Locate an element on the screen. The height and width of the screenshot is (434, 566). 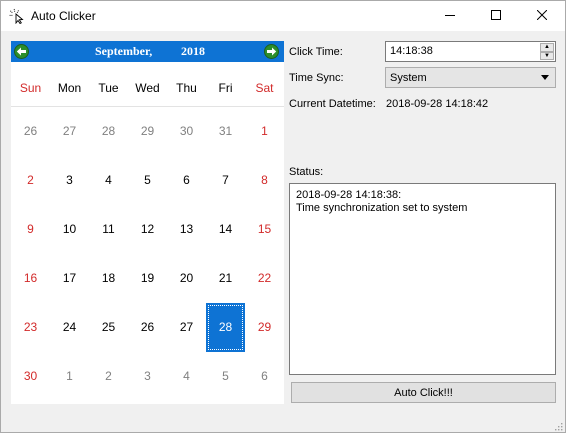
maximize-button is located at coordinates (496, 16).